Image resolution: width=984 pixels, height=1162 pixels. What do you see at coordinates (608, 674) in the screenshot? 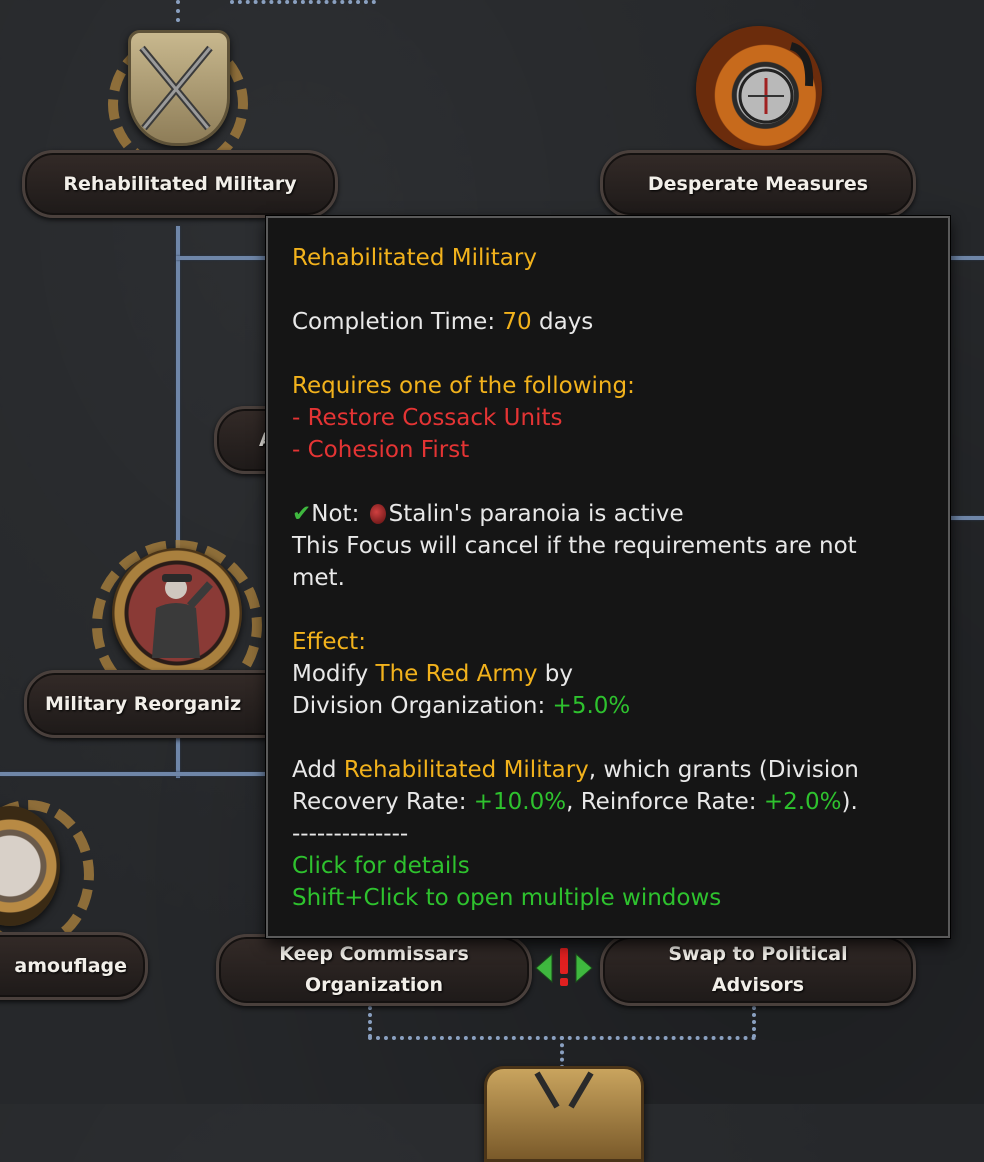
I see `modify-line: Modify The Red Army by` at bounding box center [608, 674].